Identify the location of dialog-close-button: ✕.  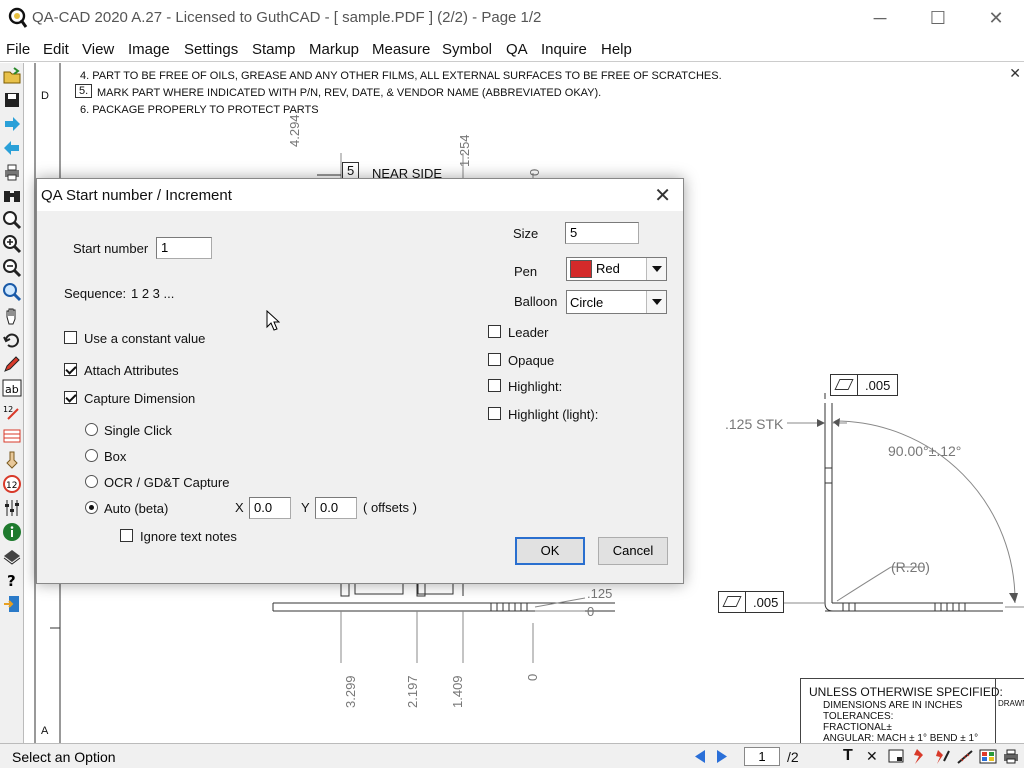
(662, 195).